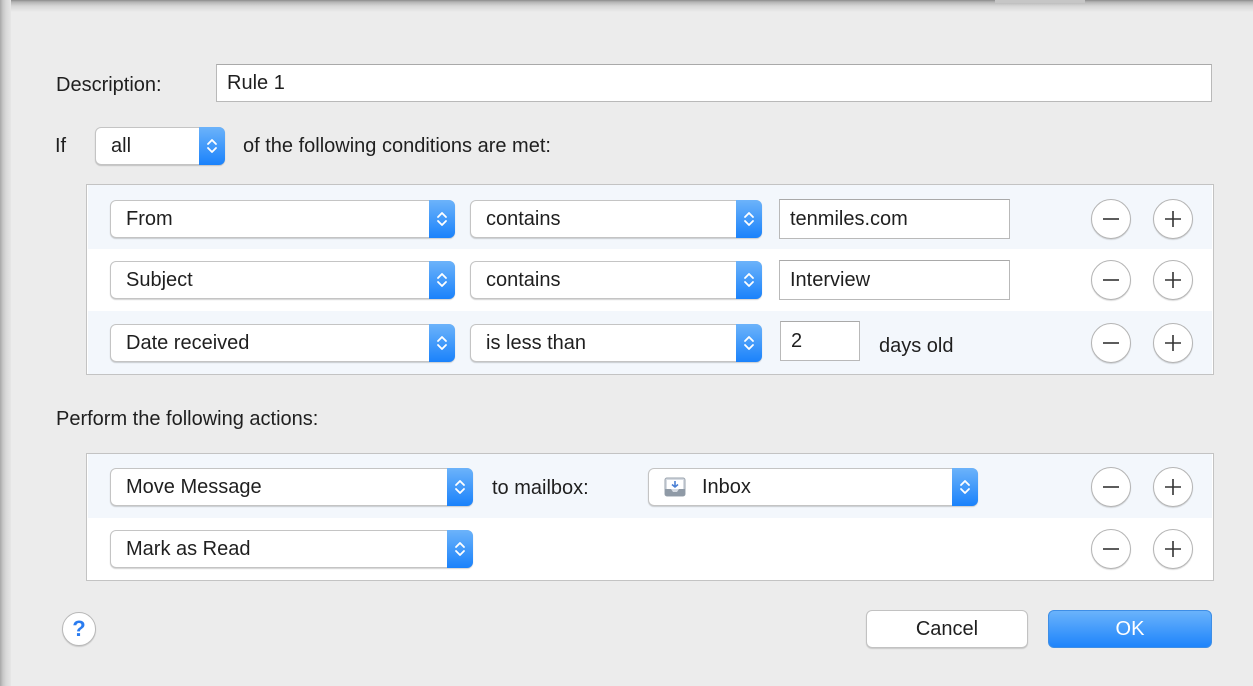 Image resolution: width=1253 pixels, height=686 pixels. Describe the element at coordinates (291, 549) in the screenshot. I see `action-select: Mark as Read` at that location.